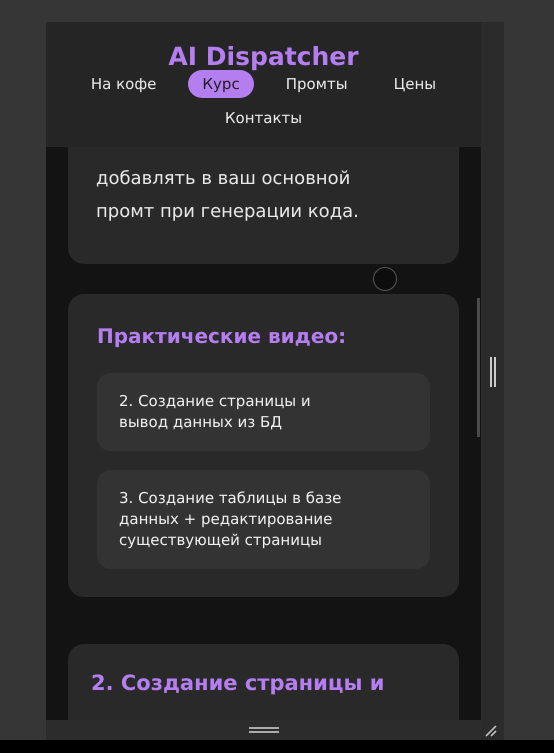 This screenshot has width=554, height=753. I want to click on video-link: 3. Создание таблицы в базе данных + редактирование существующей страницы, so click(263, 519).